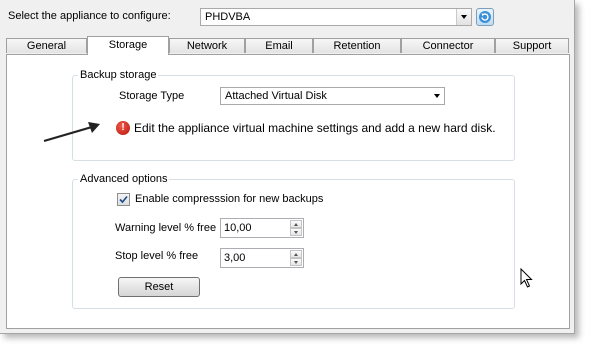 This screenshot has height=344, width=589. Describe the element at coordinates (332, 96) in the screenshot. I see `storage-type-dropdown: Attached Virtual Disk` at that location.